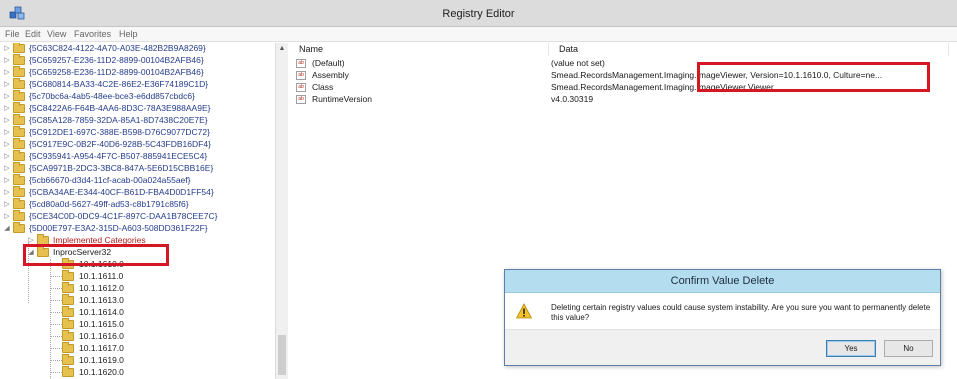  Describe the element at coordinates (281, 211) in the screenshot. I see `tree-scrollbar: ▲` at that location.